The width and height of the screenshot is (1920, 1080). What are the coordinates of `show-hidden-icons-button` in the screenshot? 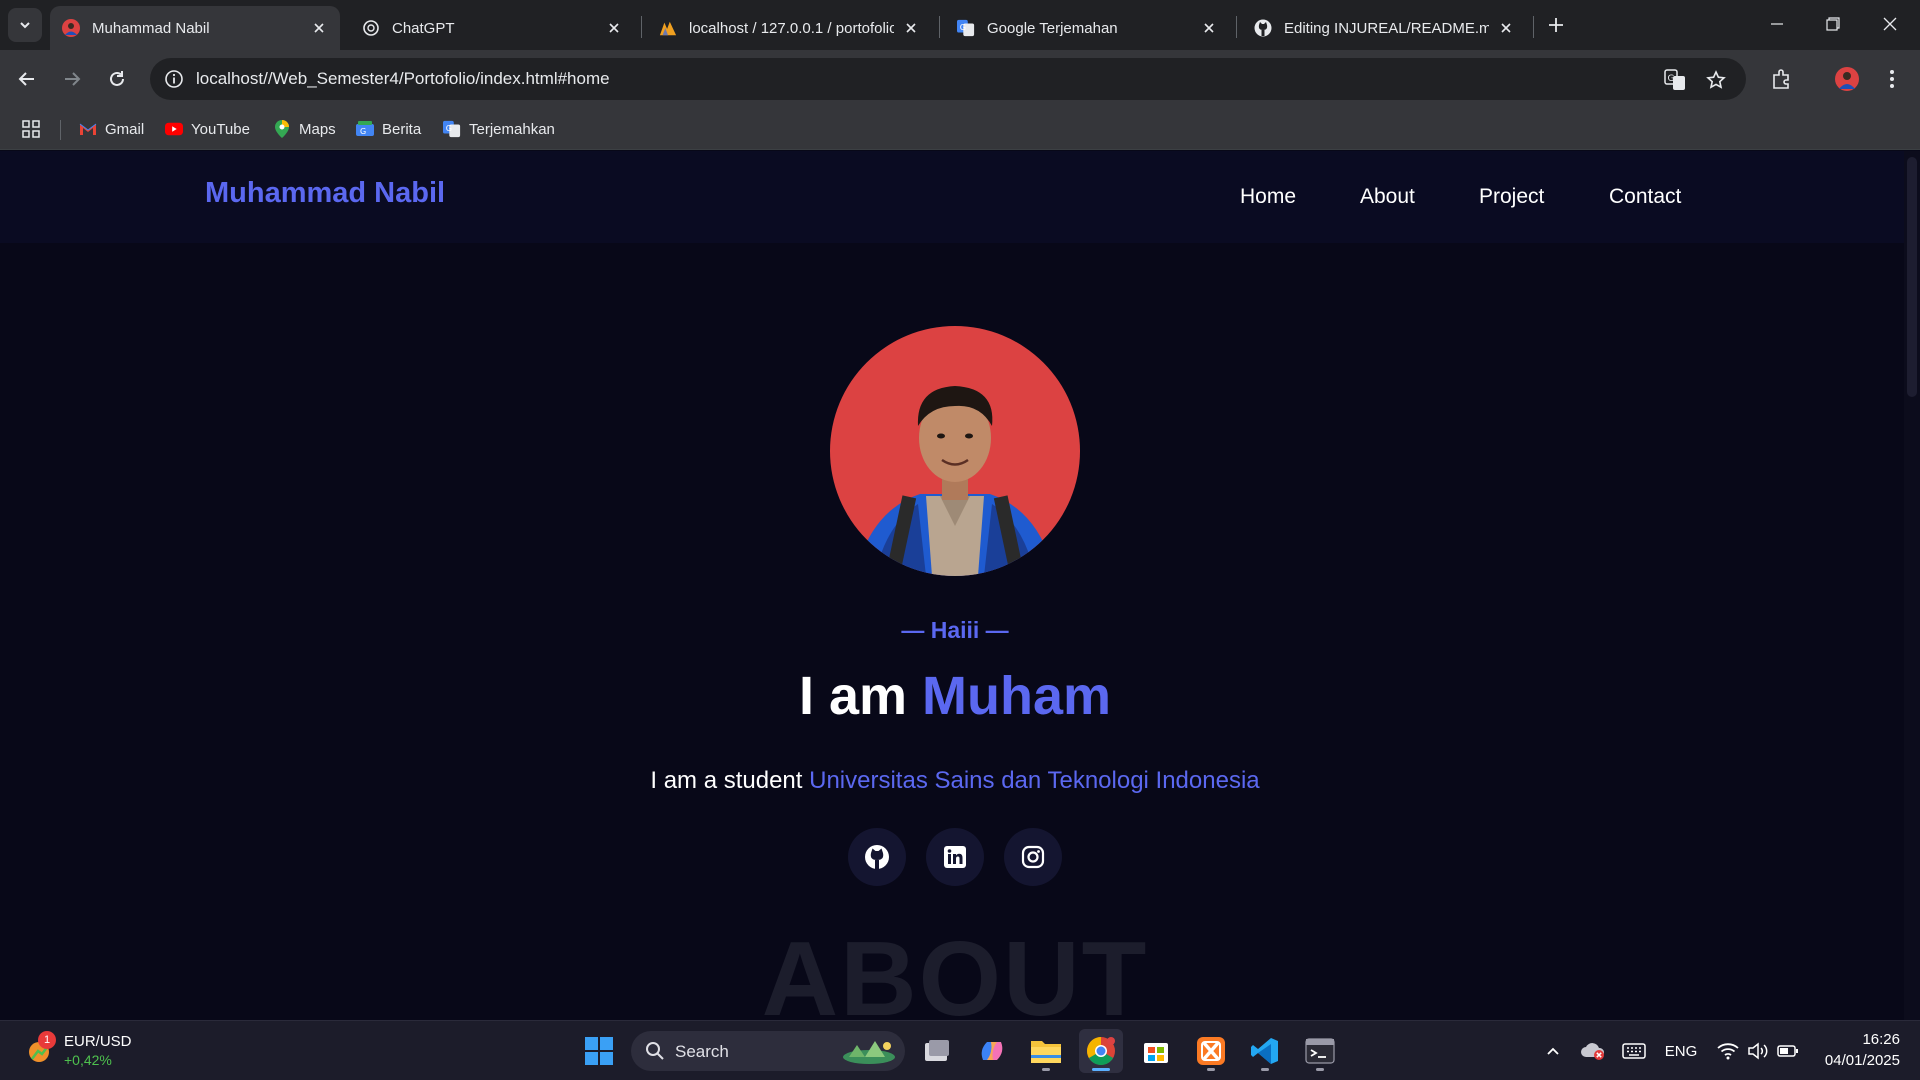 It's located at (1553, 1051).